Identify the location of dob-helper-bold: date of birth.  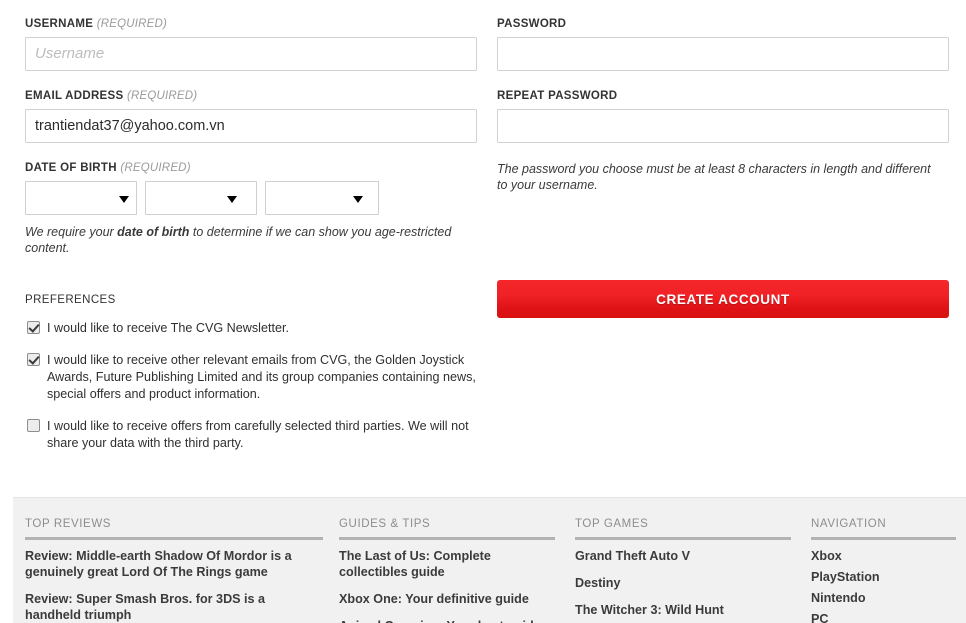
(153, 232).